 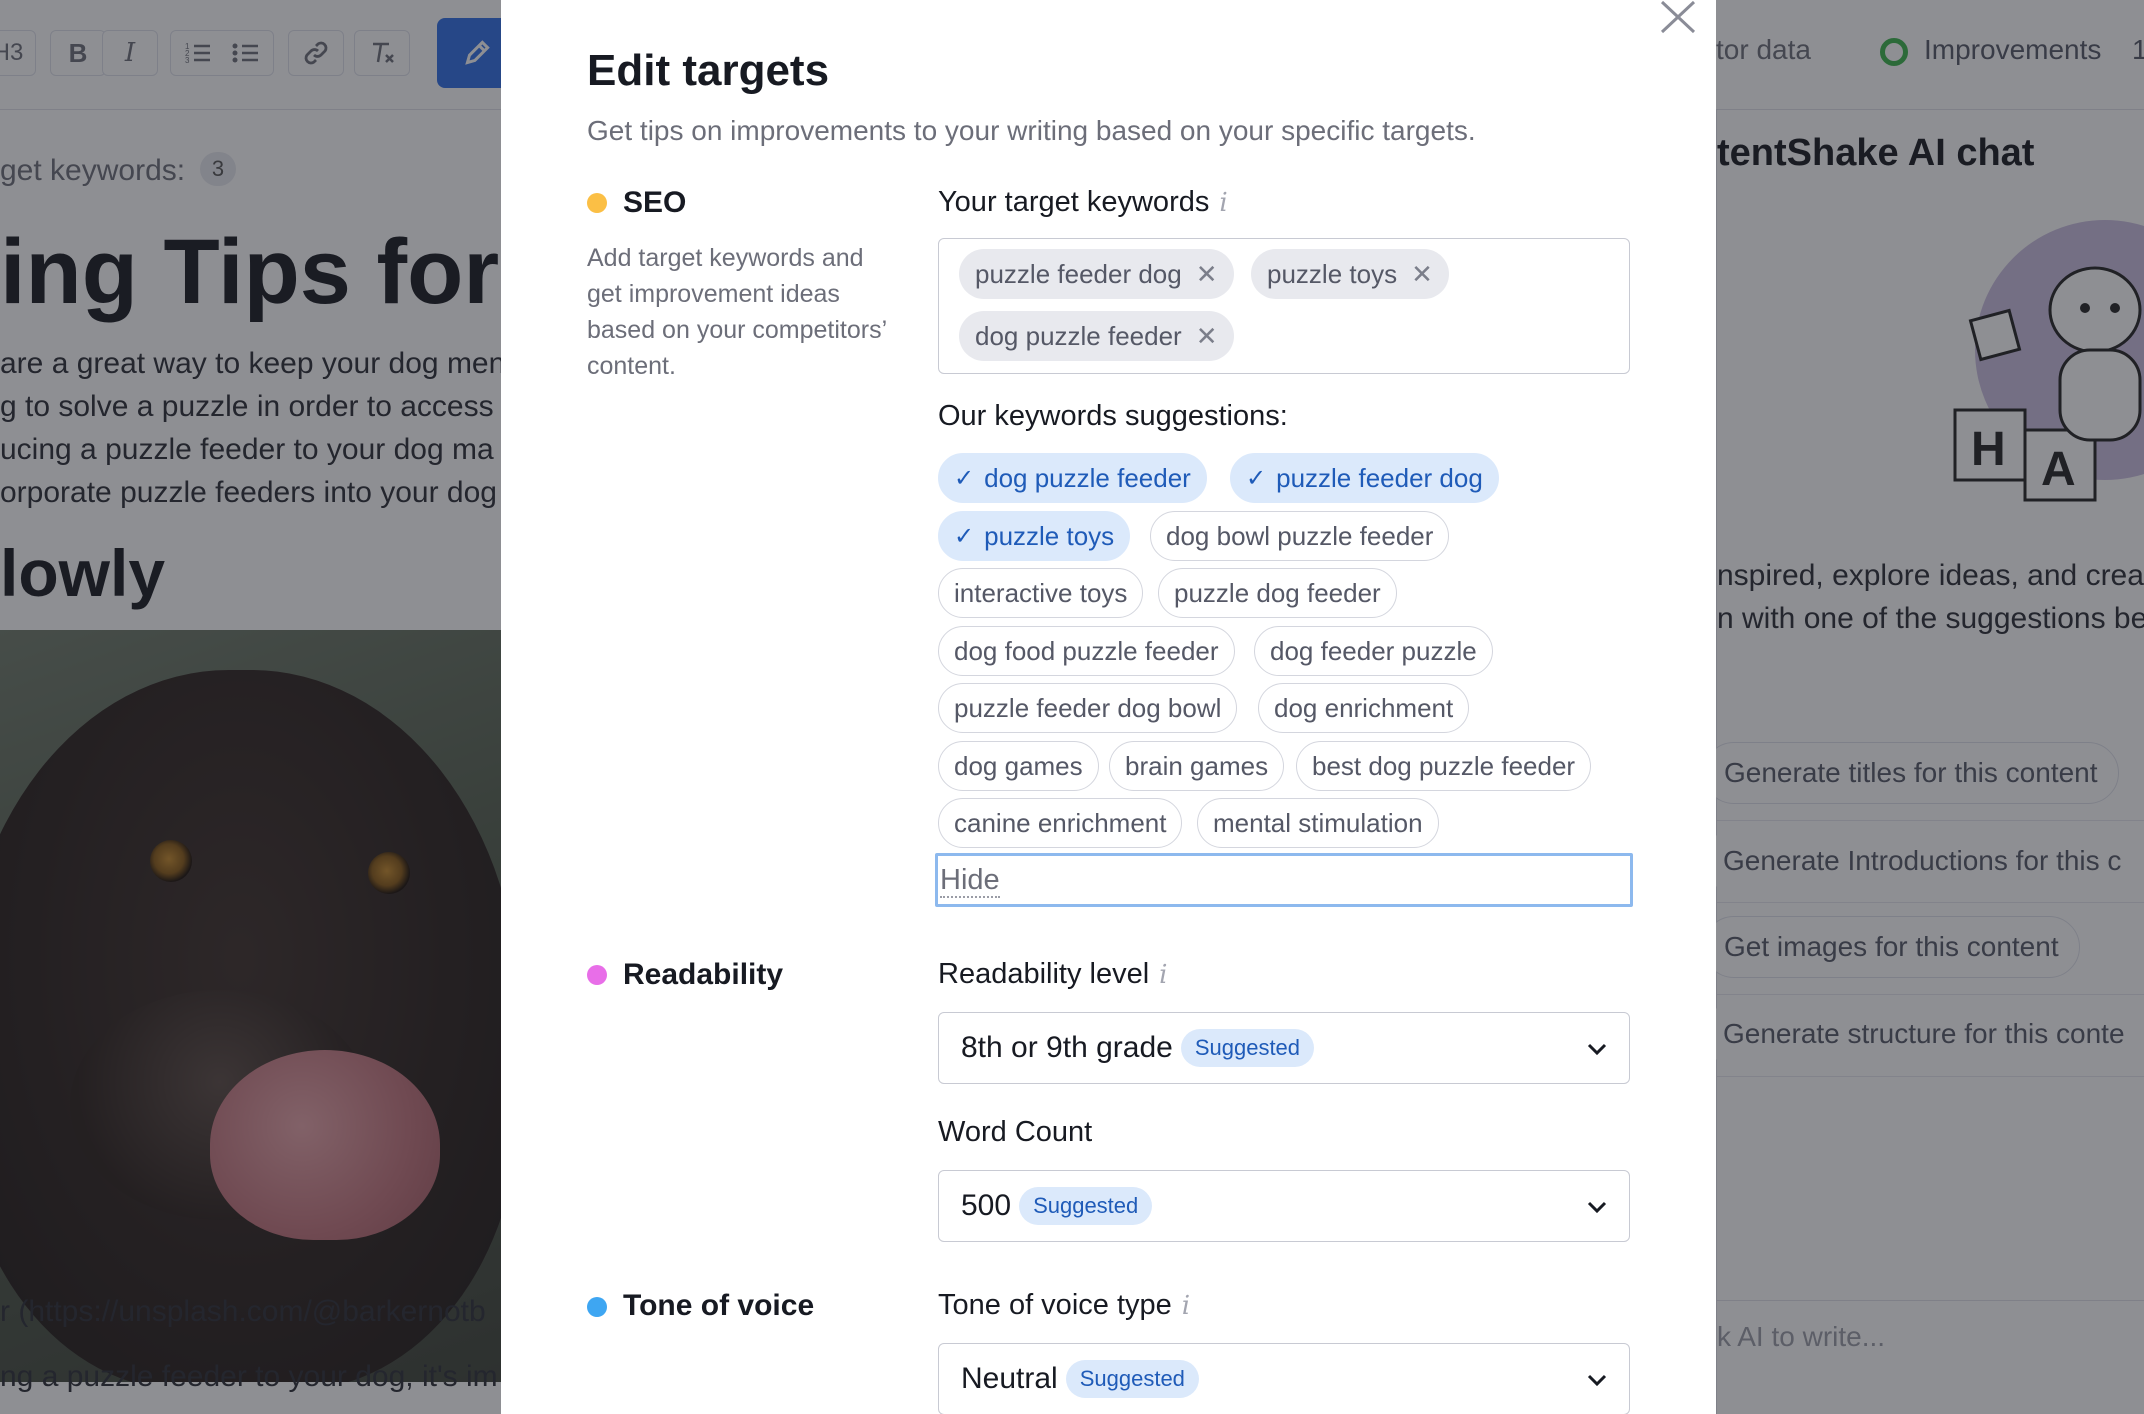 What do you see at coordinates (719, 1305) in the screenshot?
I see `tone-label: Tone of voice` at bounding box center [719, 1305].